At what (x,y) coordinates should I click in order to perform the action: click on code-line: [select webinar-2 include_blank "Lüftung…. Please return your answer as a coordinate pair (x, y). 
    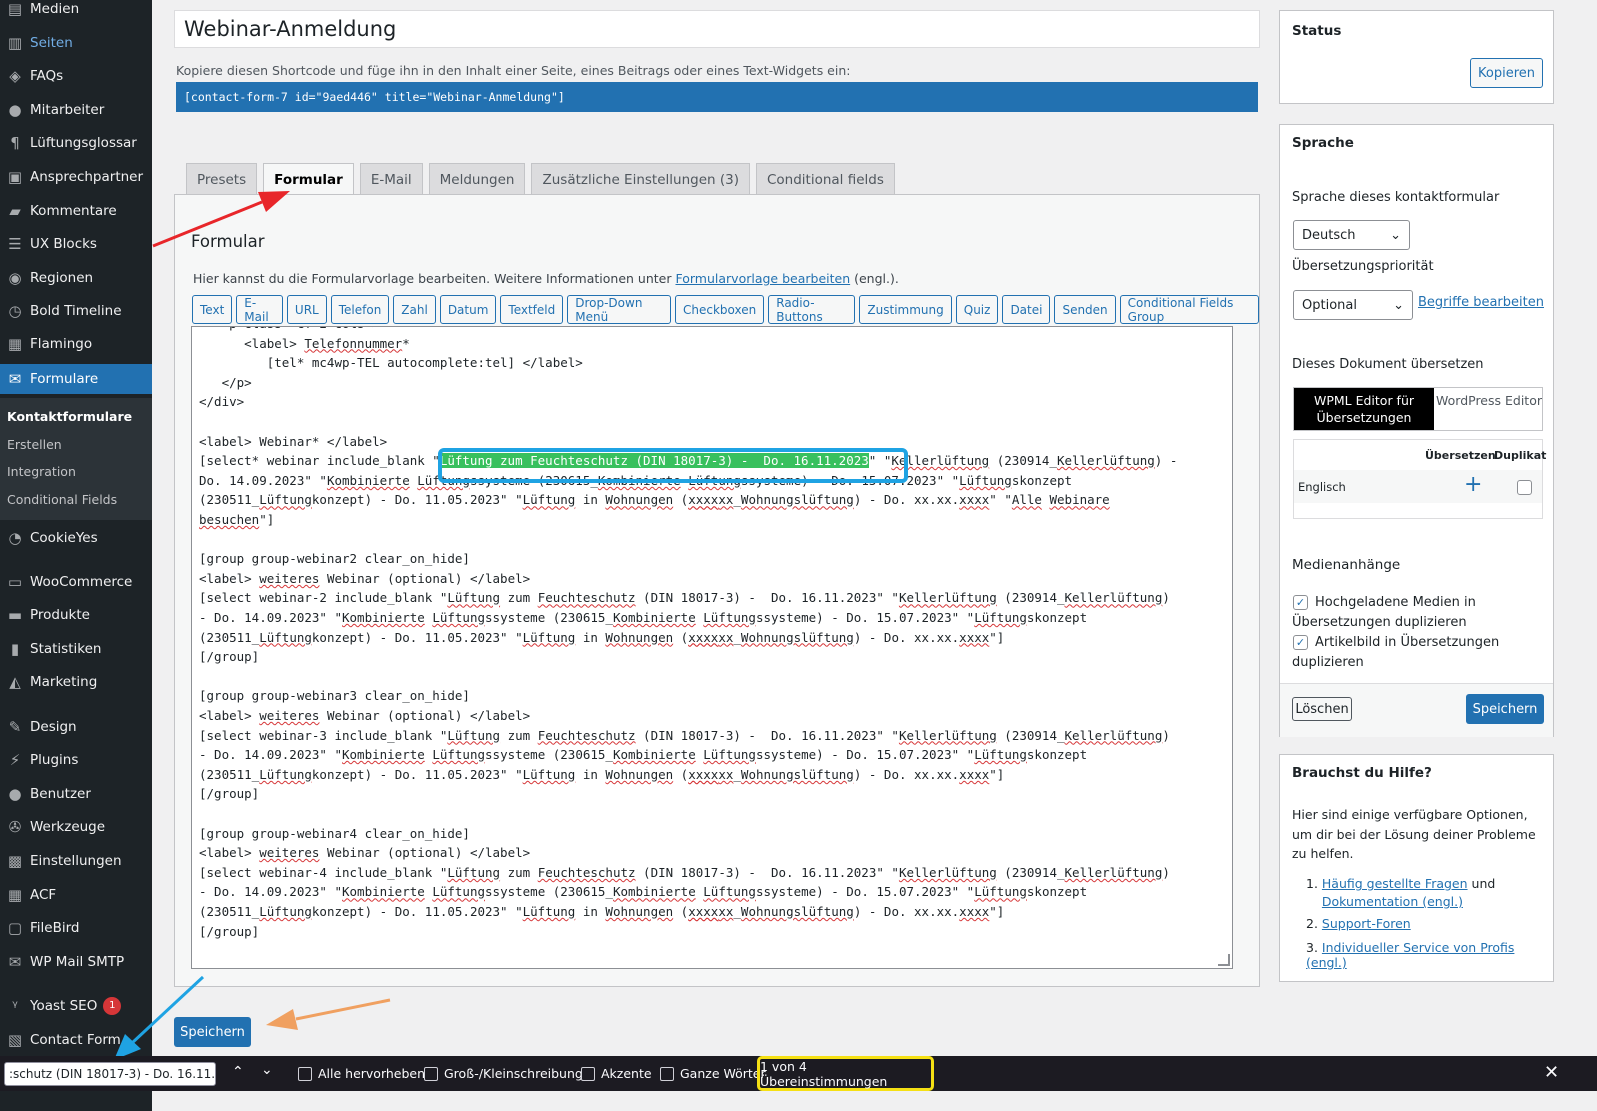
    Looking at the image, I should click on (684, 598).